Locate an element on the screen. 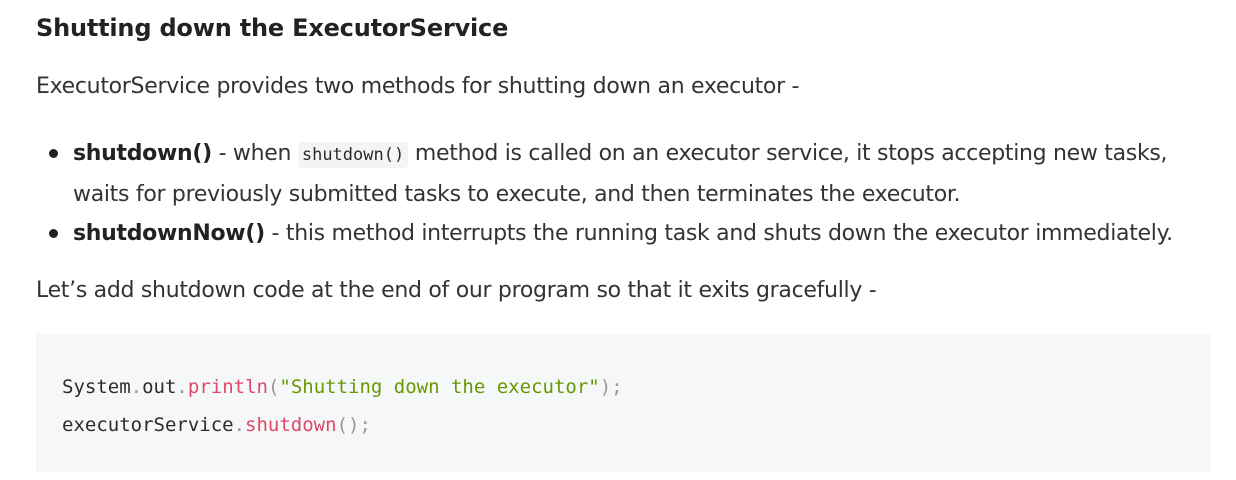 The image size is (1236, 480). code-line-shutdown: executorService.shutdown(); is located at coordinates (623, 425).